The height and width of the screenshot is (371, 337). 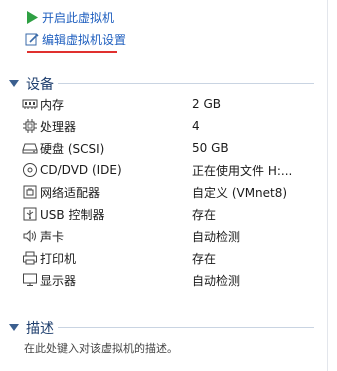 I want to click on edit-vm-settings-link: 编辑虚拟机设置, so click(x=75, y=39).